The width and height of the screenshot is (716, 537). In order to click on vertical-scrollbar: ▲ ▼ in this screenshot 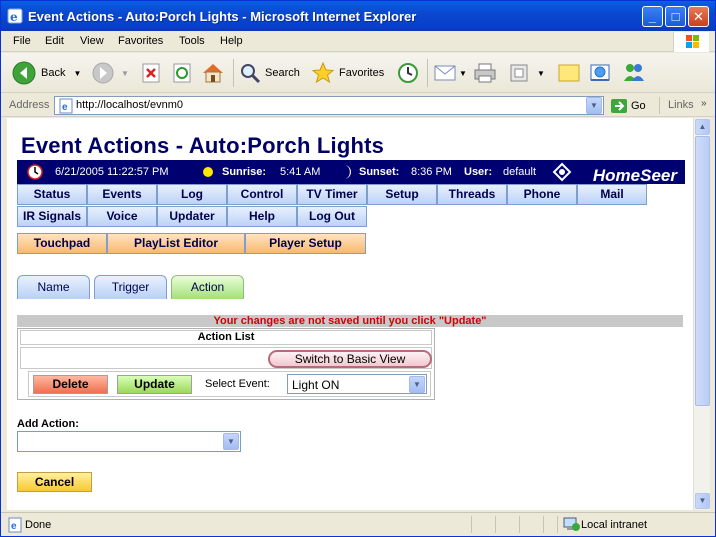, I will do `click(701, 314)`.